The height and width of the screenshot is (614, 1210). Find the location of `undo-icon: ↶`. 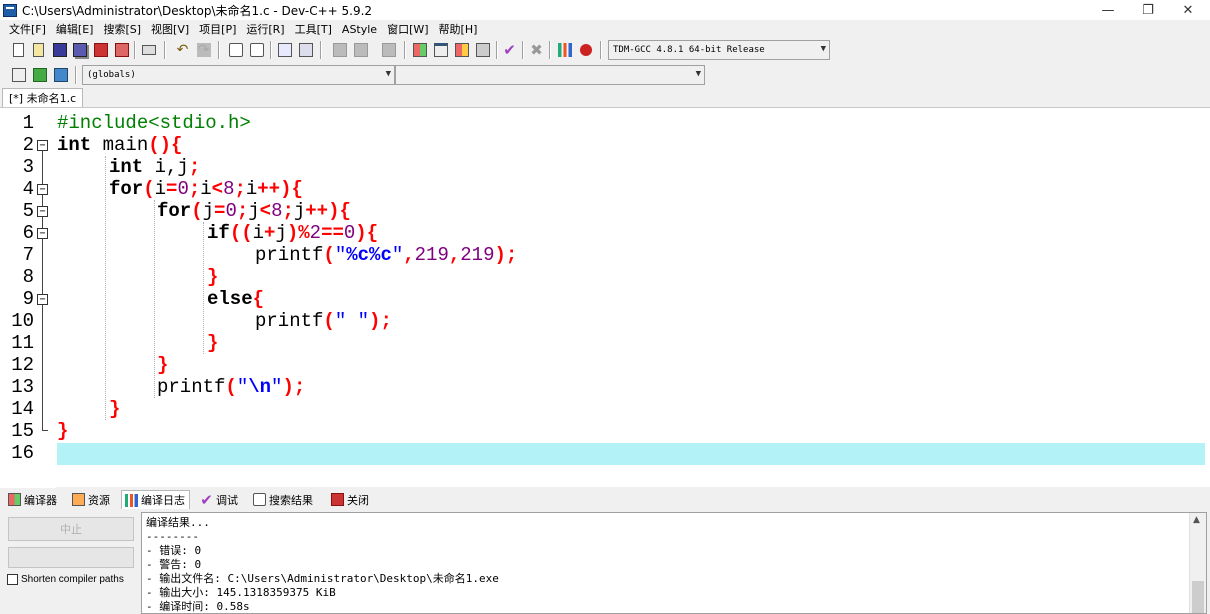

undo-icon: ↶ is located at coordinates (182, 49).